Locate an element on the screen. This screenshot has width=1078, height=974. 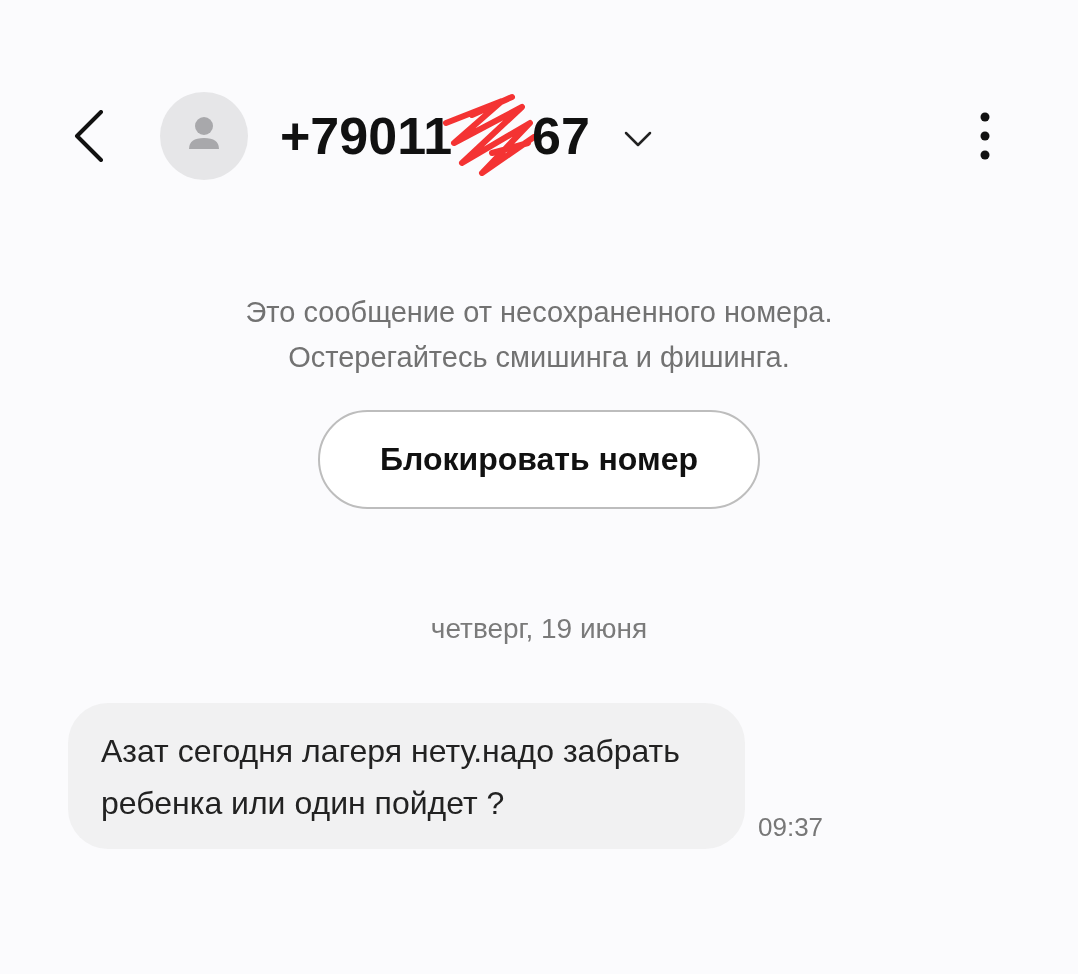
phone-number: 67 is located at coordinates (561, 136).